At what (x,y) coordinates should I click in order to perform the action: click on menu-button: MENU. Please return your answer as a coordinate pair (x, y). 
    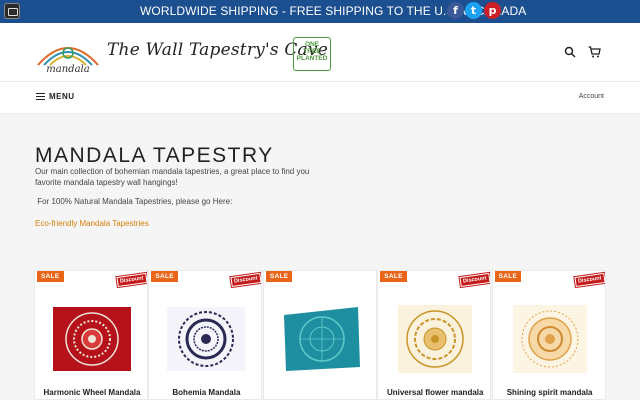
    Looking at the image, I should click on (55, 96).